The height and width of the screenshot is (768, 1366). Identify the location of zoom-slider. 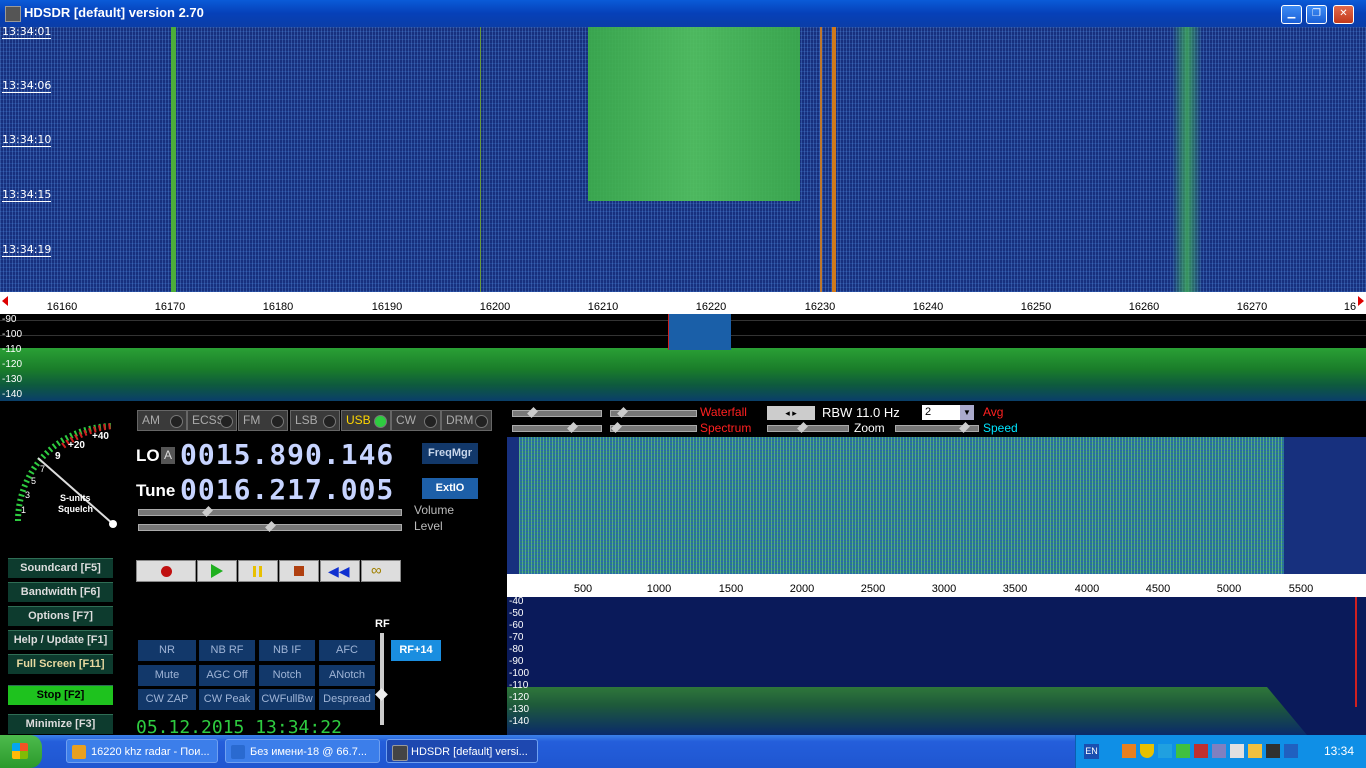
(808, 427).